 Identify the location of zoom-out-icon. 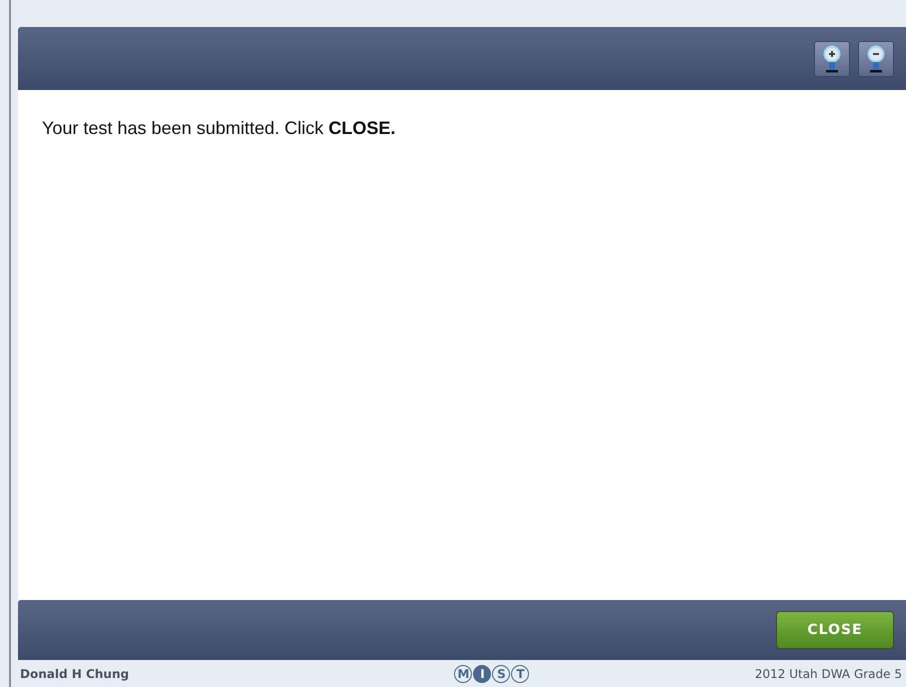
(876, 58).